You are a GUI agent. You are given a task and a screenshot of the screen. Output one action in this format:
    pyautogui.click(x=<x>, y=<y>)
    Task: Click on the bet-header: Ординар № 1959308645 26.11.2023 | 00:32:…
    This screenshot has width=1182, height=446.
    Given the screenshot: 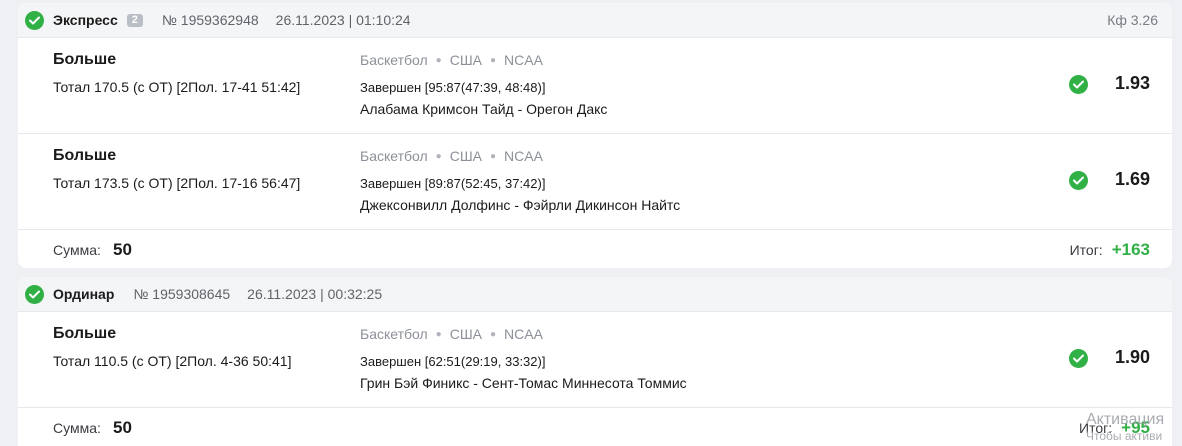 What is the action you would take?
    pyautogui.click(x=595, y=294)
    